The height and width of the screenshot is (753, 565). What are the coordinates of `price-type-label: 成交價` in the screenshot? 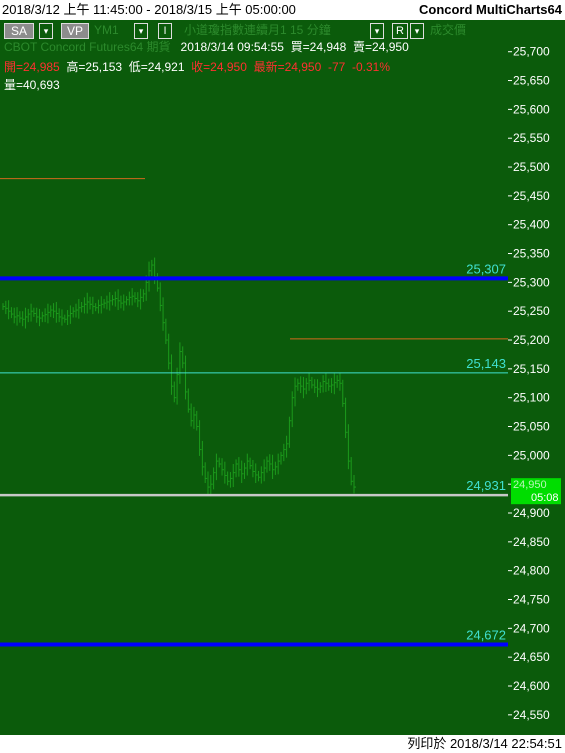 It's located at (448, 30).